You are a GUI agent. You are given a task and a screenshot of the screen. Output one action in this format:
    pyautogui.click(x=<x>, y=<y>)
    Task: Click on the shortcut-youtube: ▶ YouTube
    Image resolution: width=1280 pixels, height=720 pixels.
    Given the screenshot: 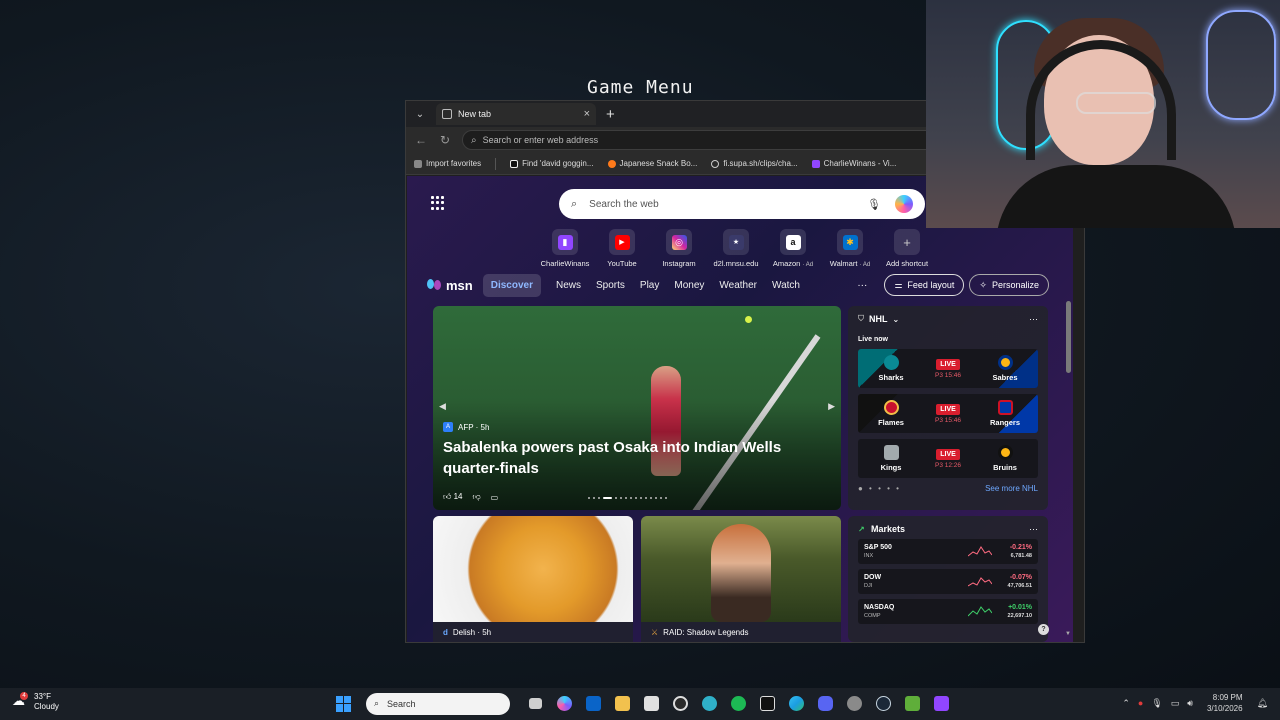 What is the action you would take?
    pyautogui.click(x=622, y=248)
    